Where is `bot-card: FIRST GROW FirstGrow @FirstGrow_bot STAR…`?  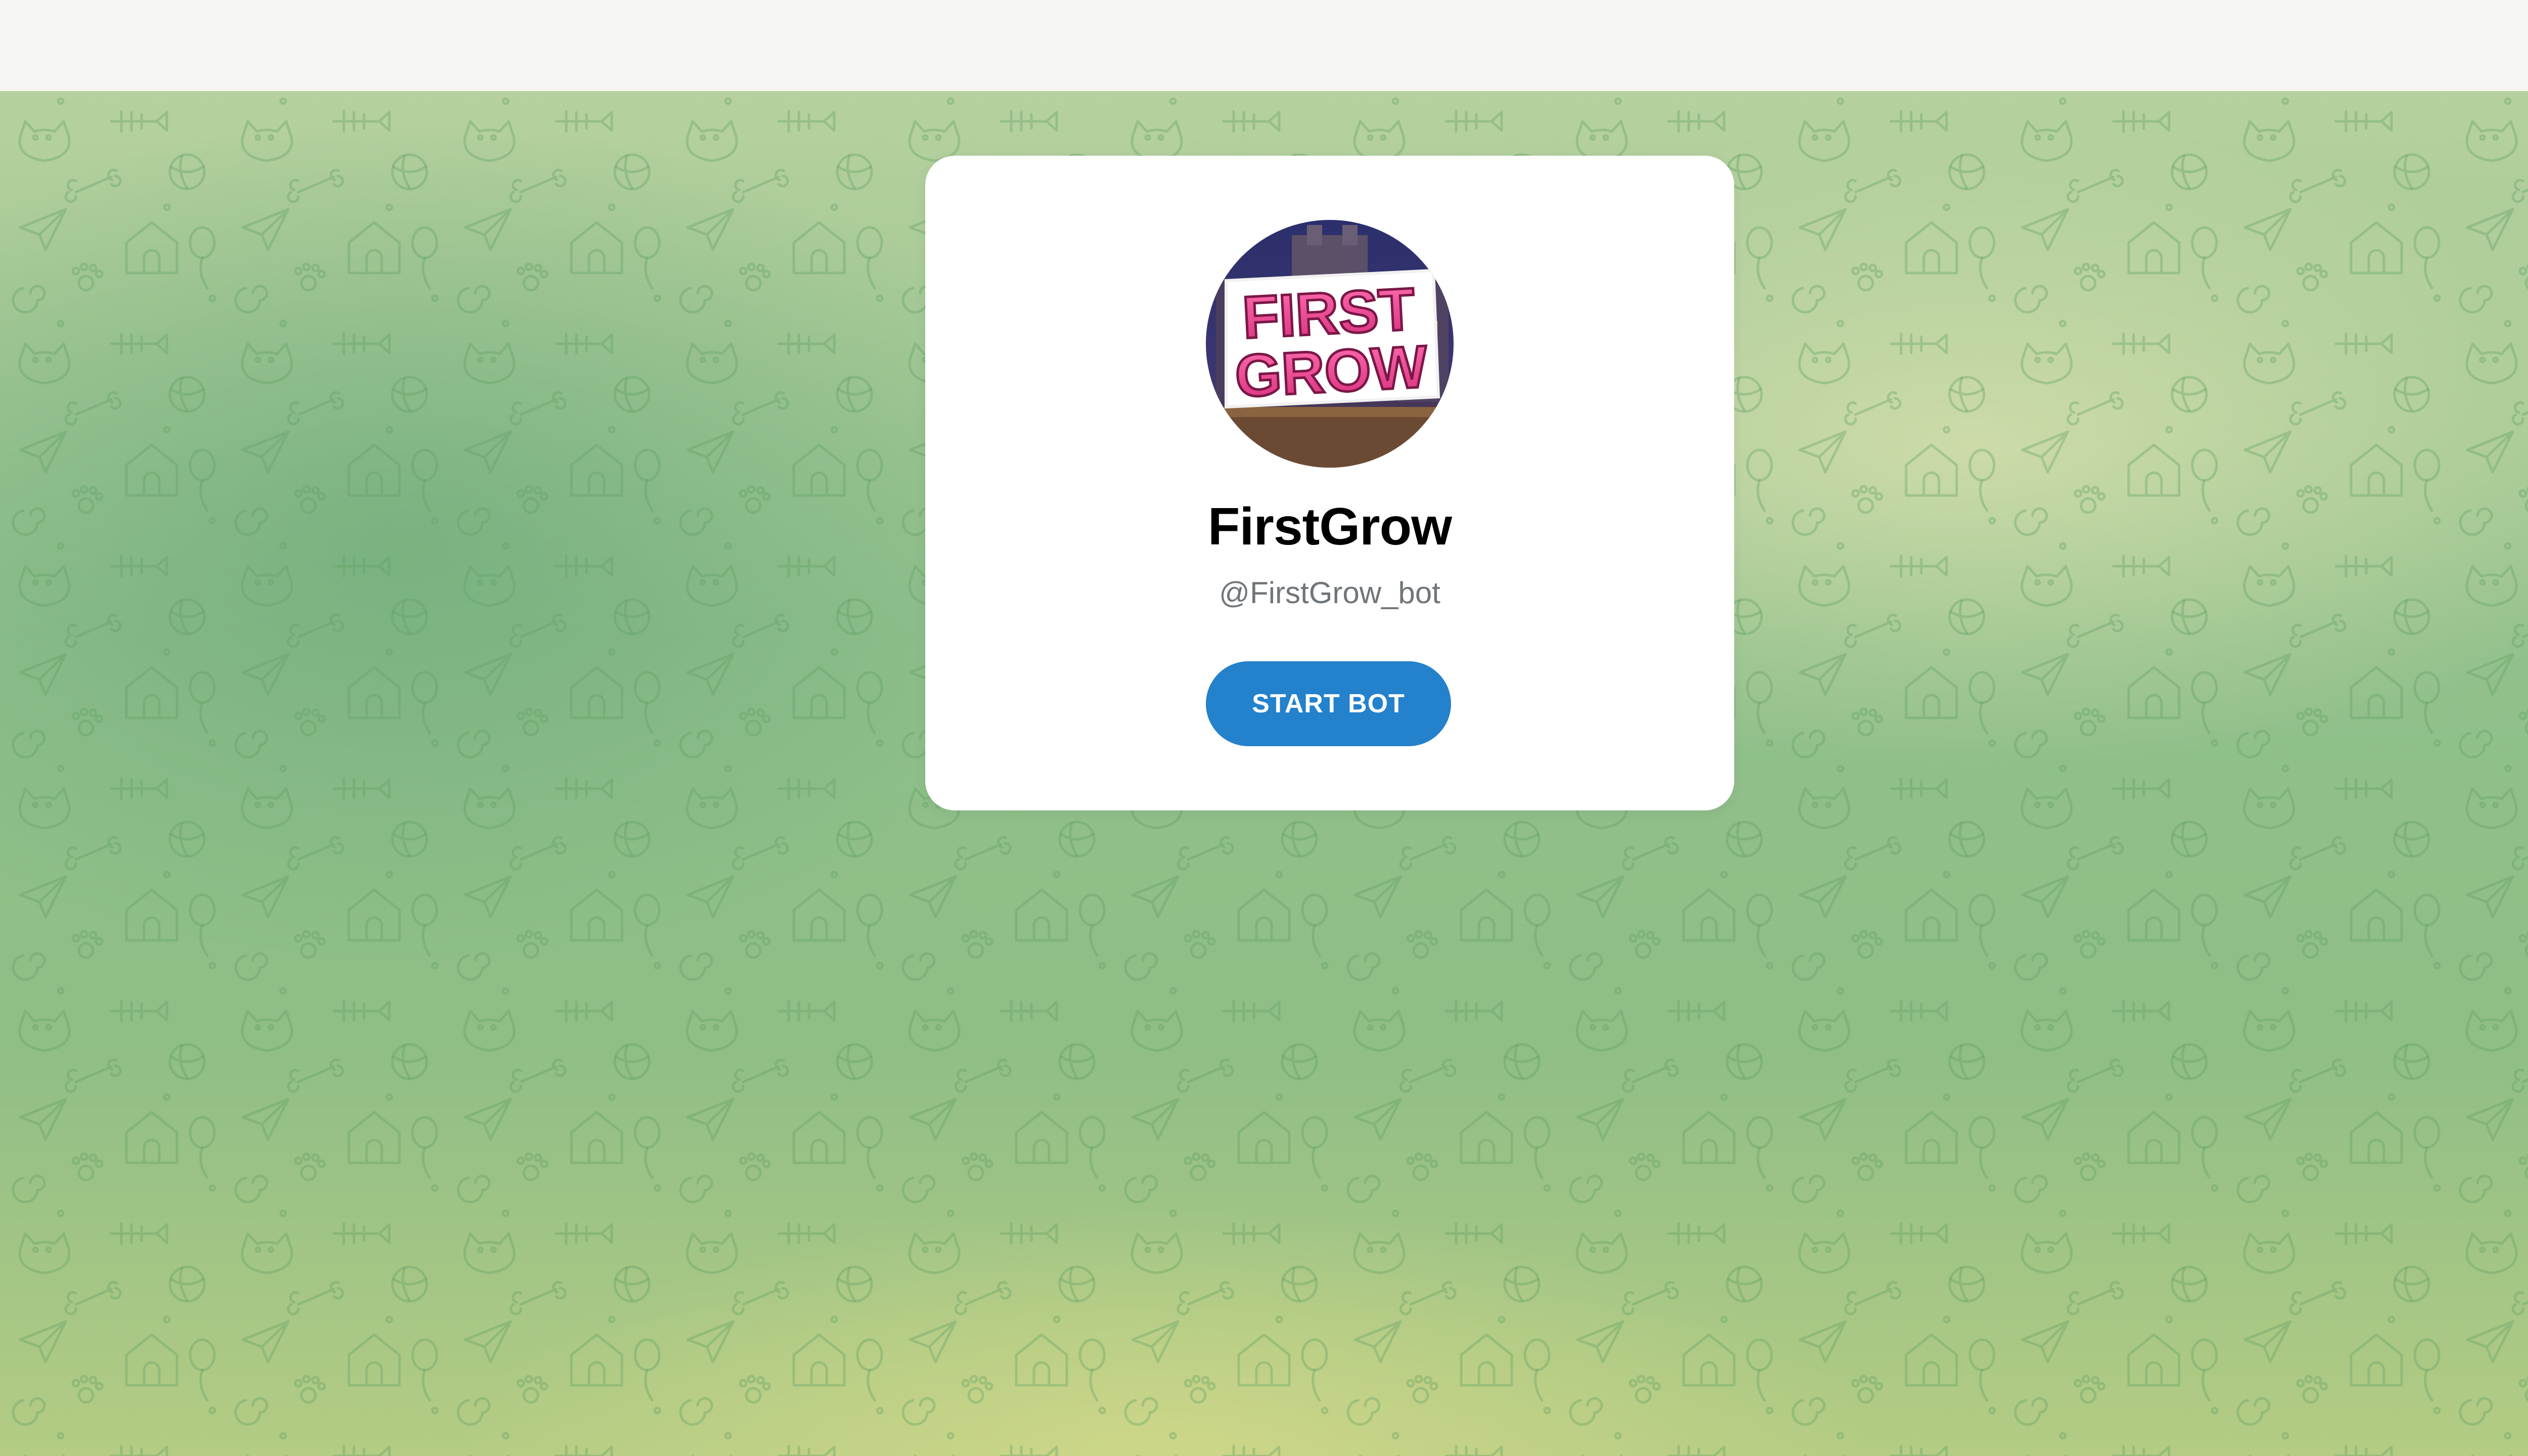 bot-card: FIRST GROW FirstGrow @FirstGrow_bot STAR… is located at coordinates (1330, 483).